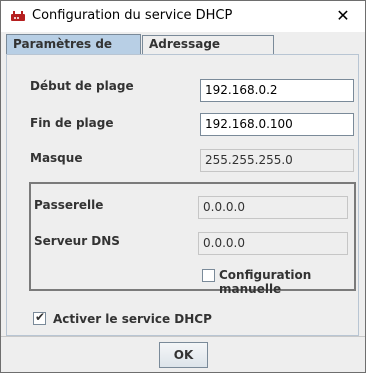  What do you see at coordinates (277, 124) in the screenshot?
I see `end-range-input: 192.168.0.100` at bounding box center [277, 124].